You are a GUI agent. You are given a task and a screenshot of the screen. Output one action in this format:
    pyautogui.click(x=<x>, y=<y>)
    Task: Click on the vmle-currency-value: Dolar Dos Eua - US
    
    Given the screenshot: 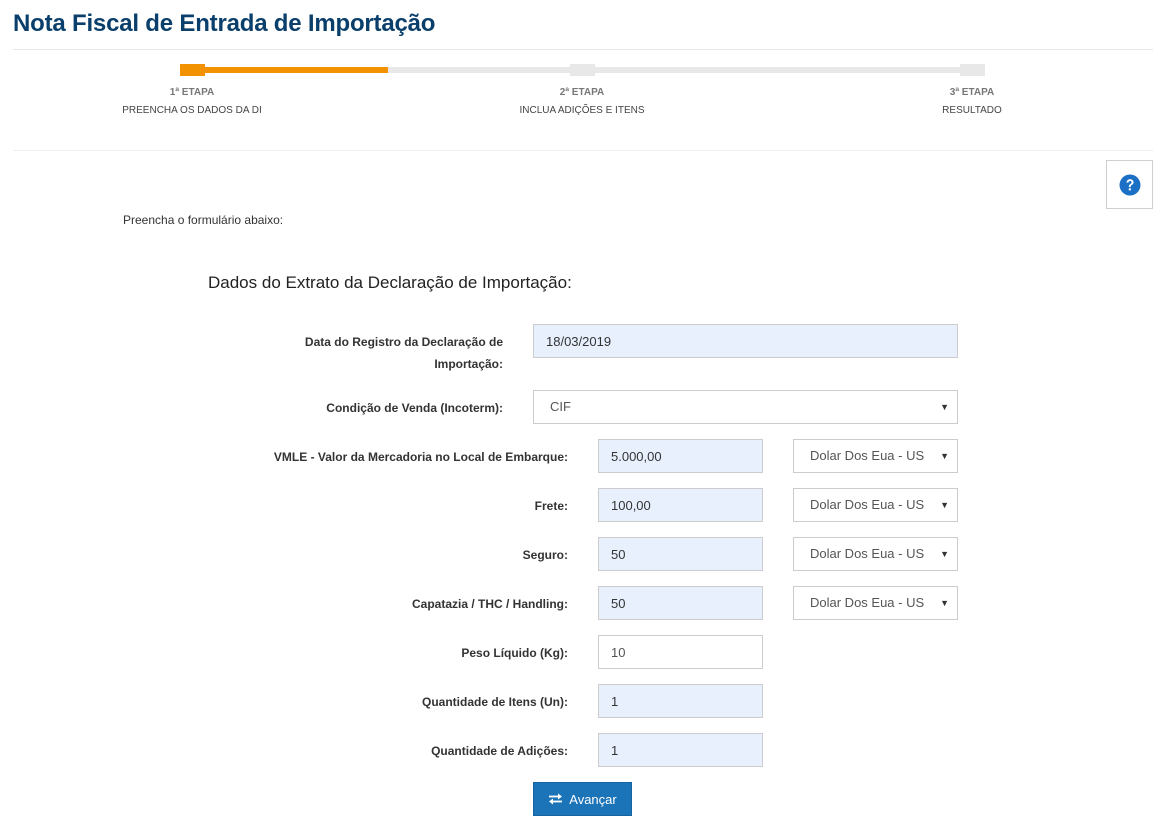 What is the action you would take?
    pyautogui.click(x=867, y=455)
    